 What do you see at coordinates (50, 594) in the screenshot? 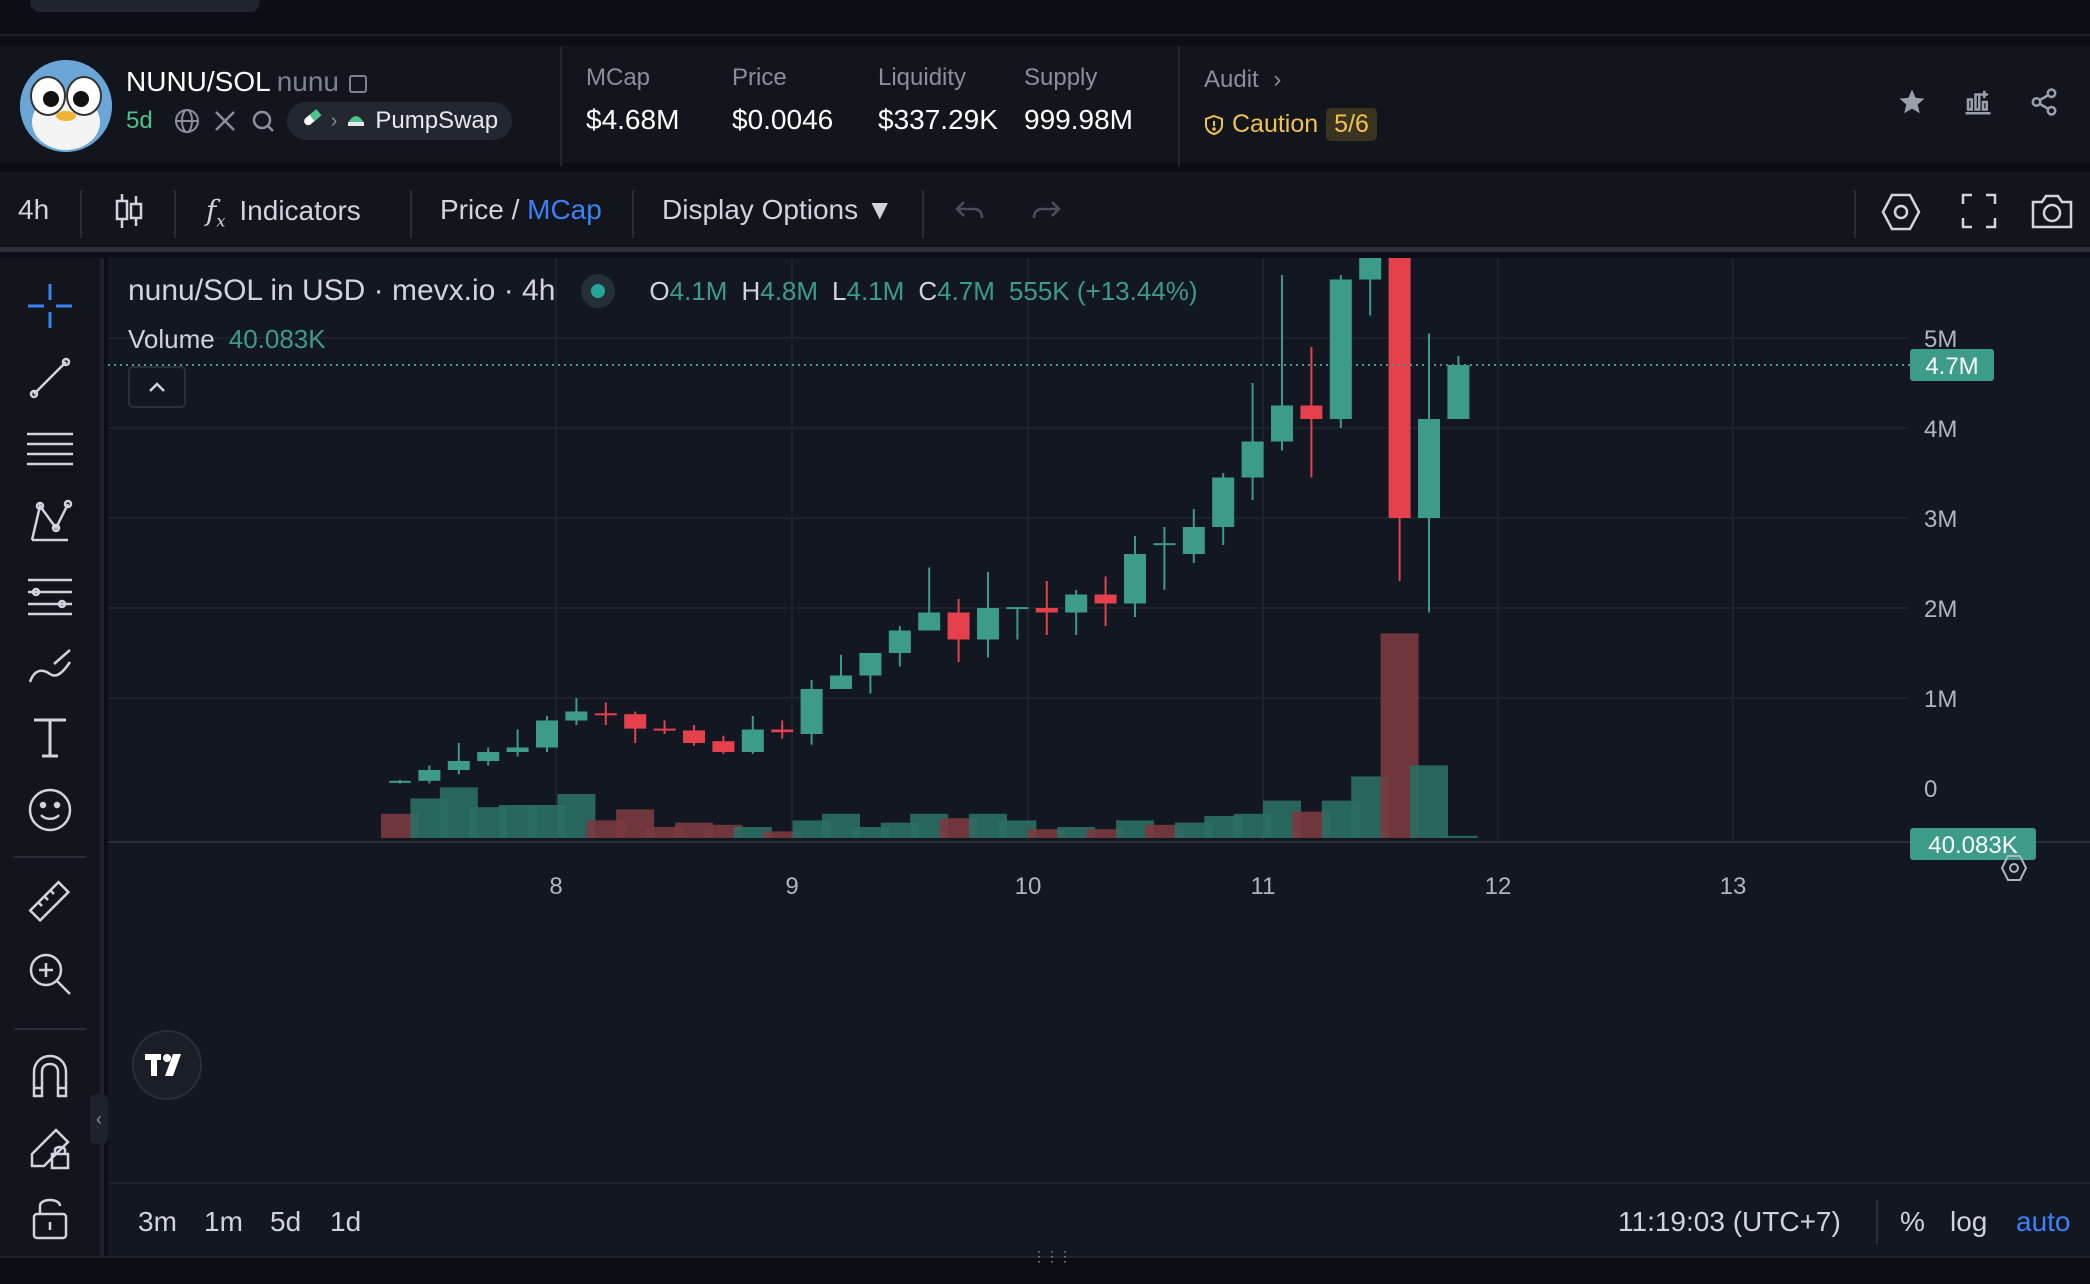
I see `forecast-tool-icon` at bounding box center [50, 594].